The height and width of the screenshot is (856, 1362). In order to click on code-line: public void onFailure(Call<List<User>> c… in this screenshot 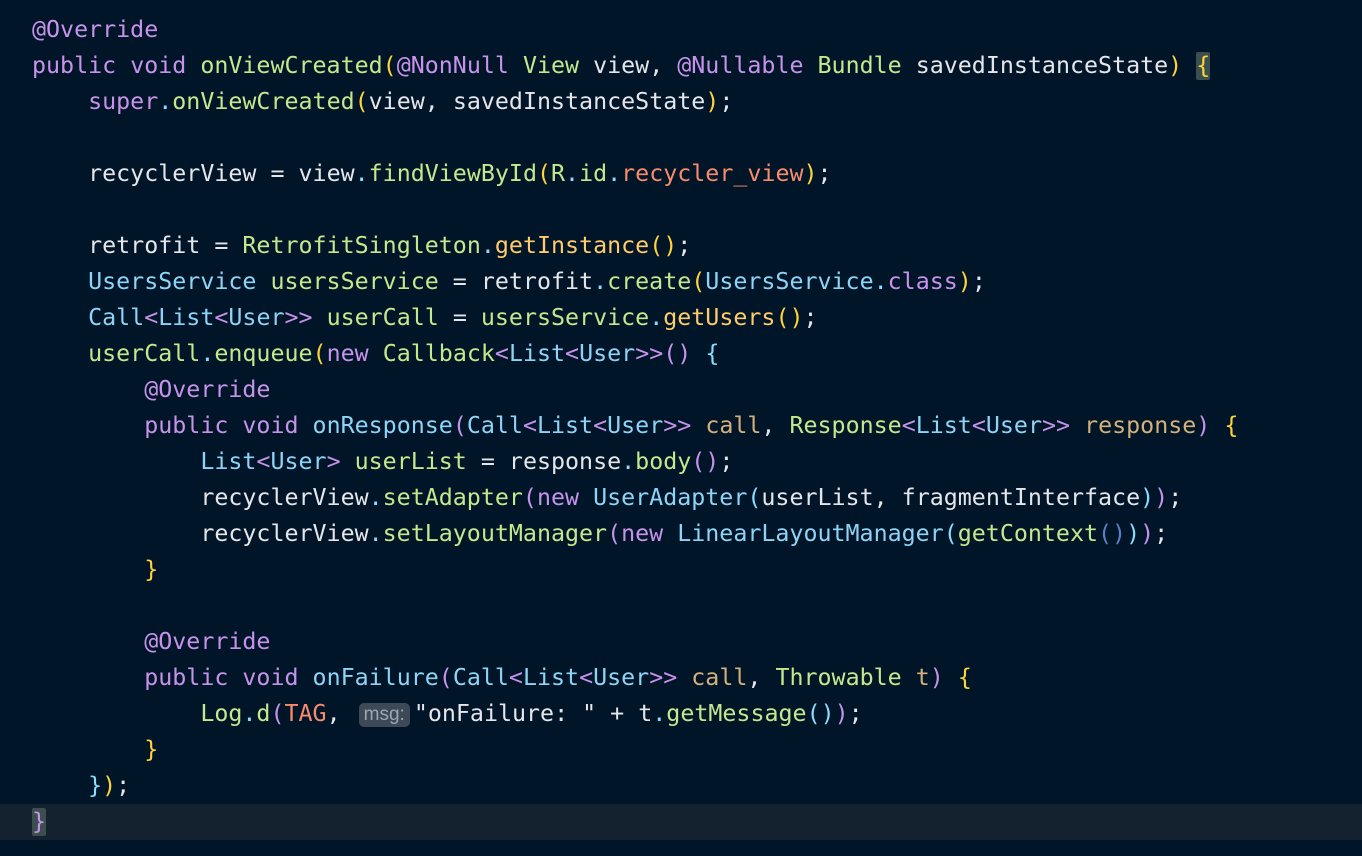, I will do `click(502, 678)`.